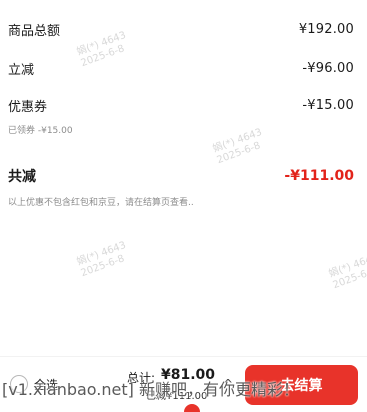 Image resolution: width=367 pixels, height=412 pixels. I want to click on overlay-banner-text: [v1.xianbao.net] 新赚吧，有你更精彩！, so click(150, 389).